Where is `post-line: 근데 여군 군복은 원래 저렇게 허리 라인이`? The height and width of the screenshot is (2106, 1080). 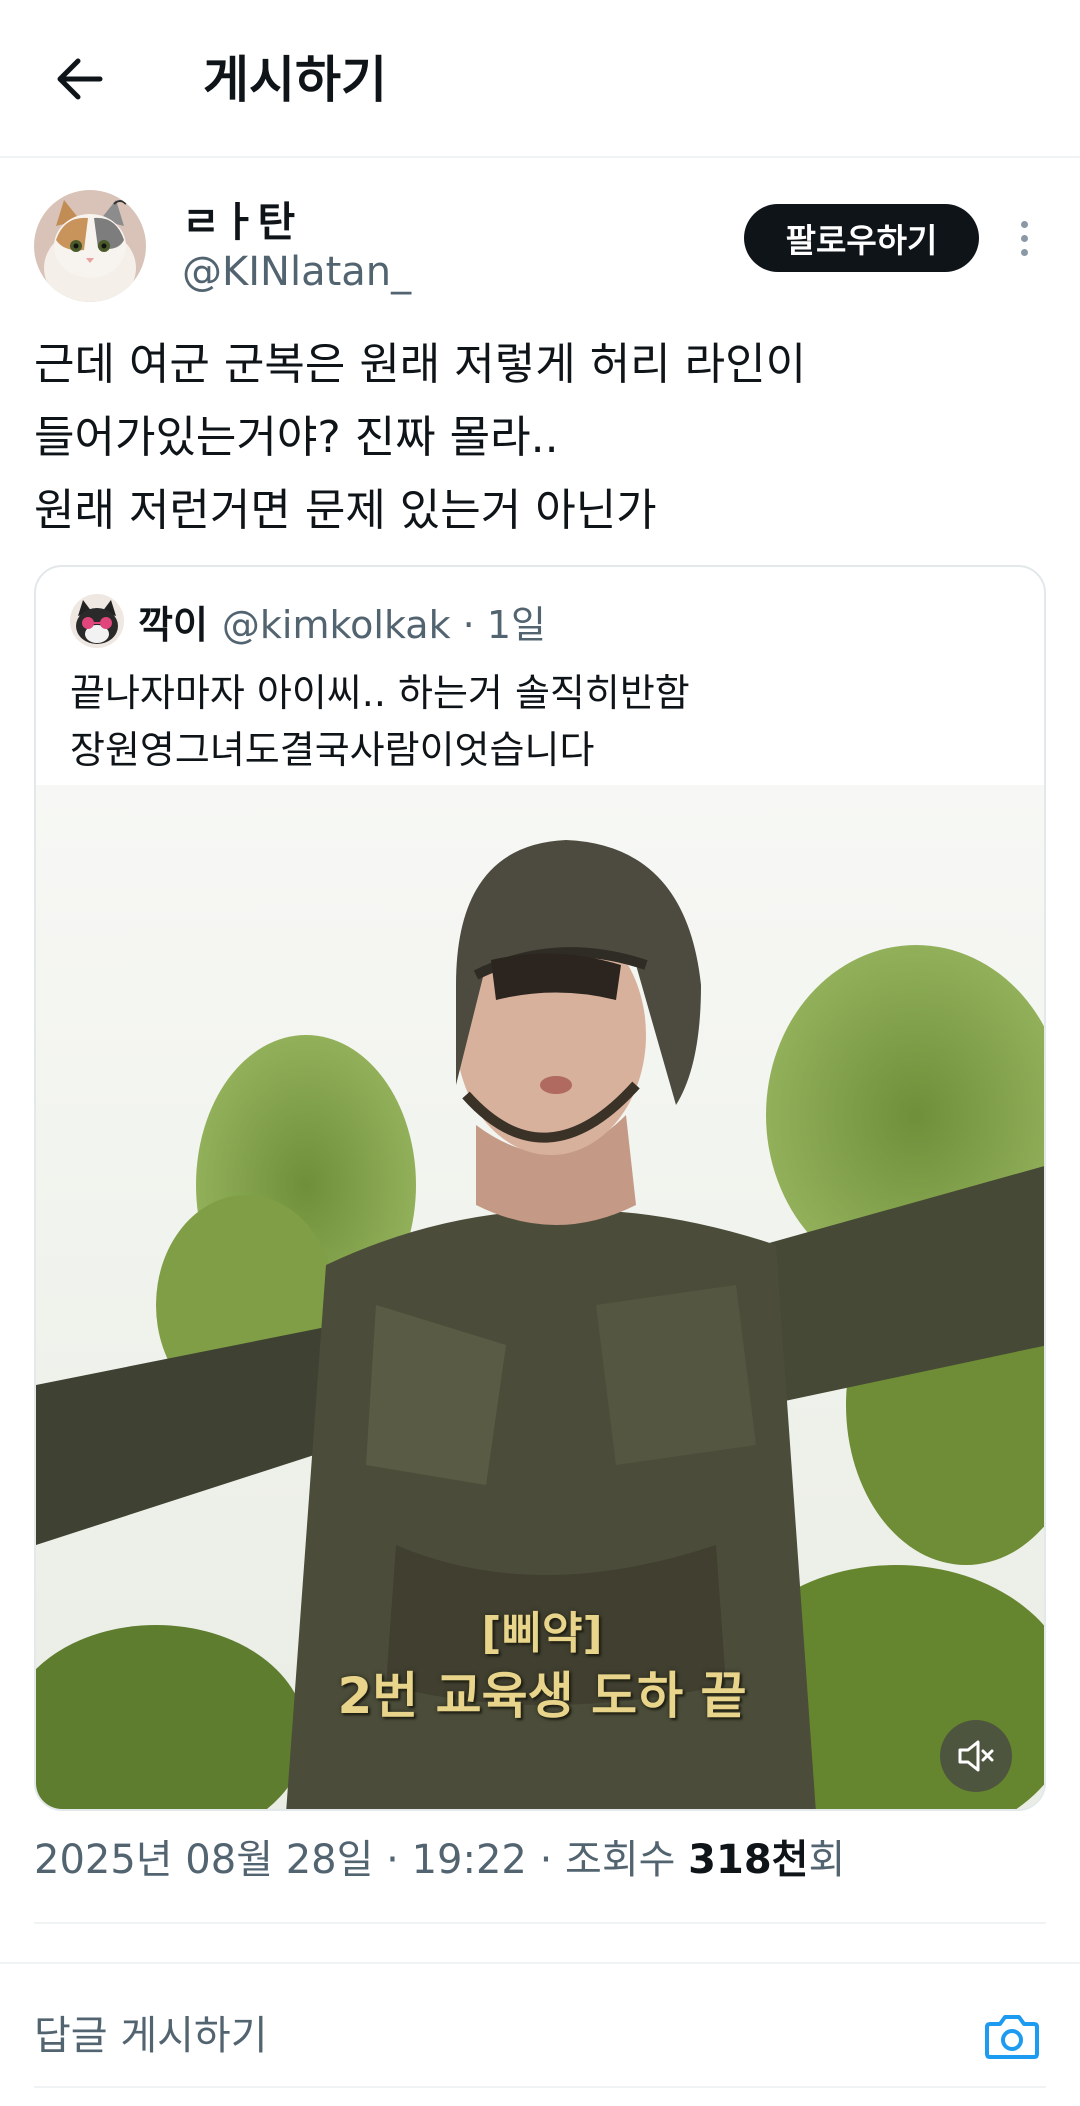 post-line: 근데 여군 군복은 원래 저렇게 허리 라인이 is located at coordinates (420, 364).